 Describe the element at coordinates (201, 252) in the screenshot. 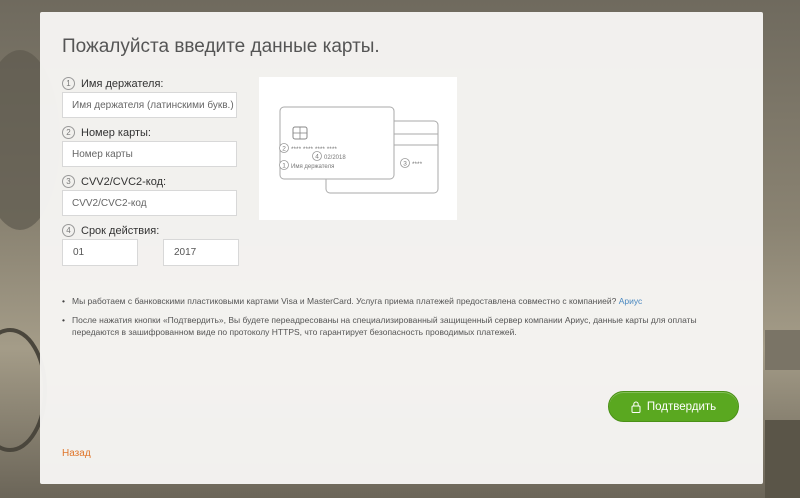

I see `expiry-year-select: 2017` at that location.